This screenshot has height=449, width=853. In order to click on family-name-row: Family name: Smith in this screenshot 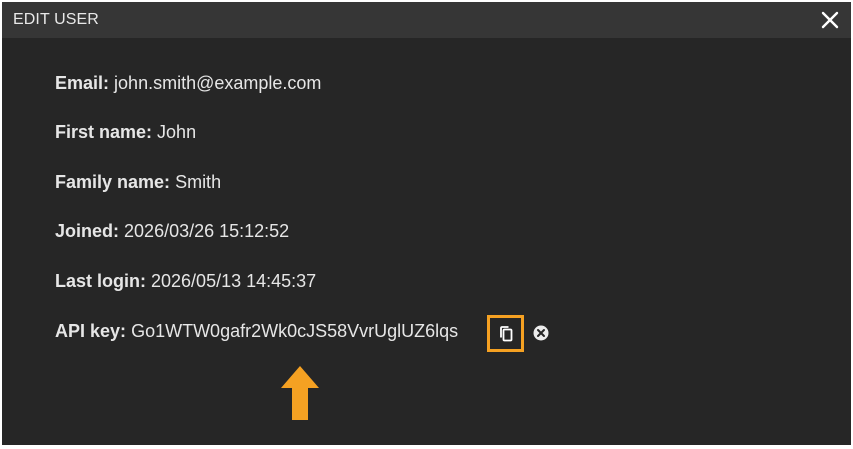, I will do `click(138, 182)`.